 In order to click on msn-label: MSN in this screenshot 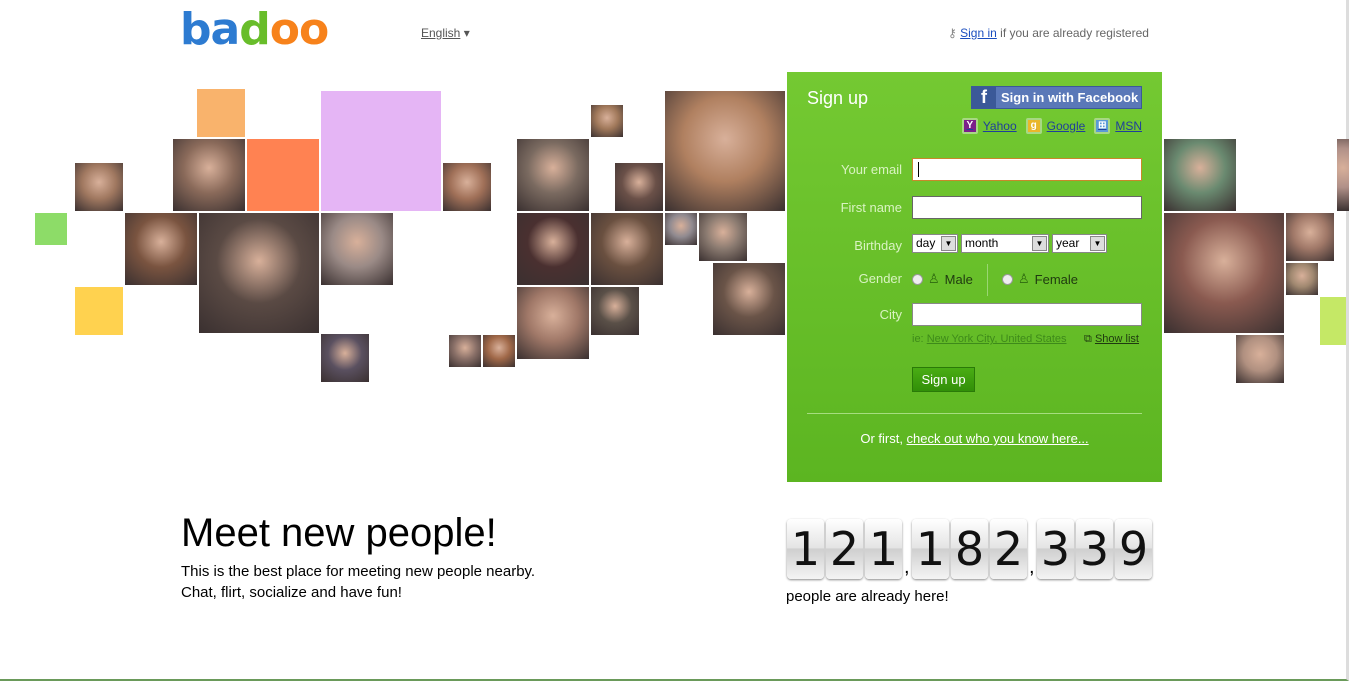, I will do `click(1128, 126)`.